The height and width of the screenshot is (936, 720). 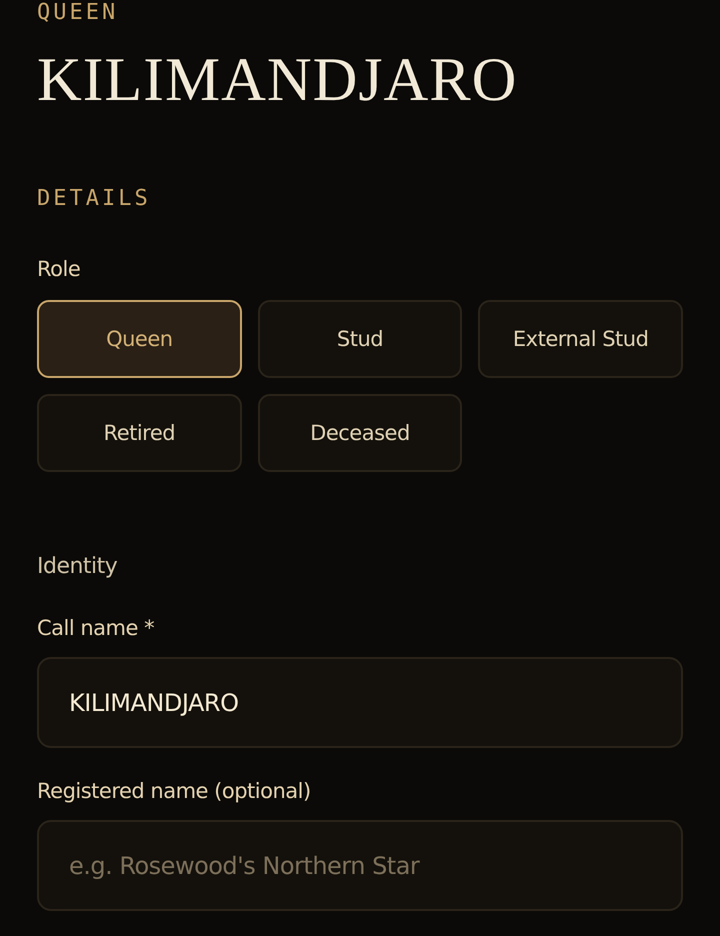 I want to click on text-field: KILIMANDJARO, so click(x=360, y=702).